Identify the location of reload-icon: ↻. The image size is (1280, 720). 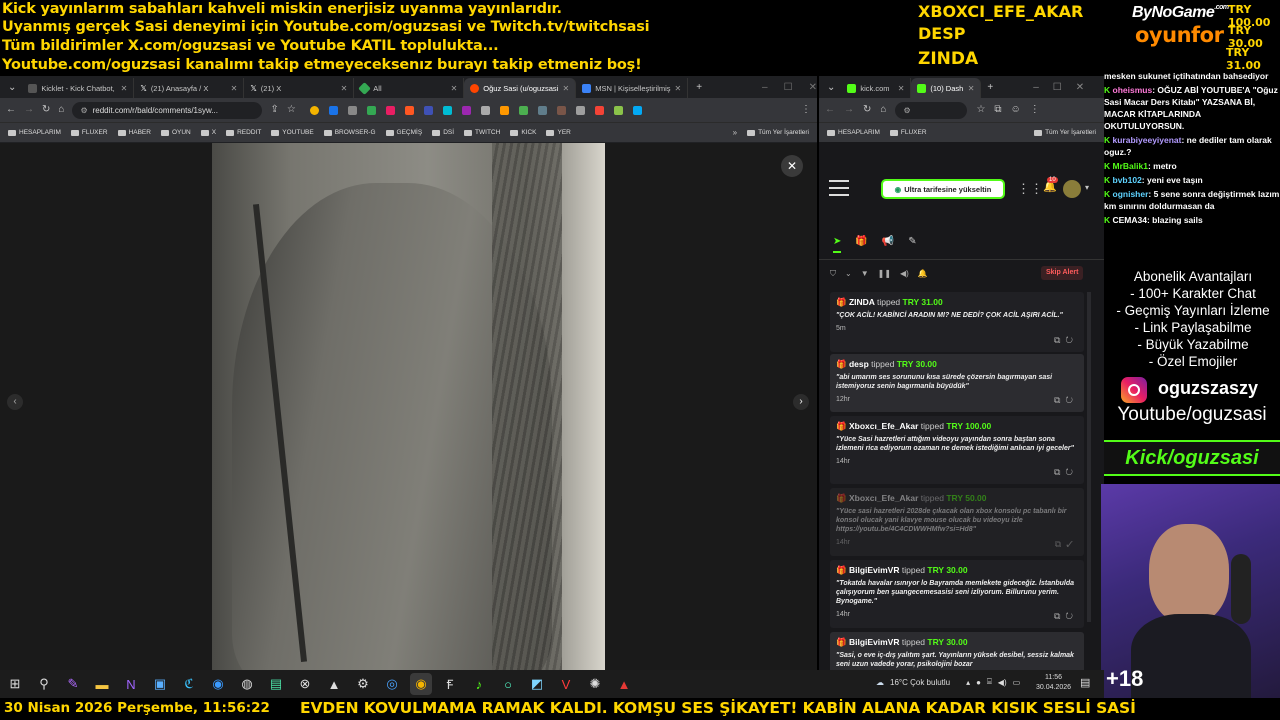
(867, 110).